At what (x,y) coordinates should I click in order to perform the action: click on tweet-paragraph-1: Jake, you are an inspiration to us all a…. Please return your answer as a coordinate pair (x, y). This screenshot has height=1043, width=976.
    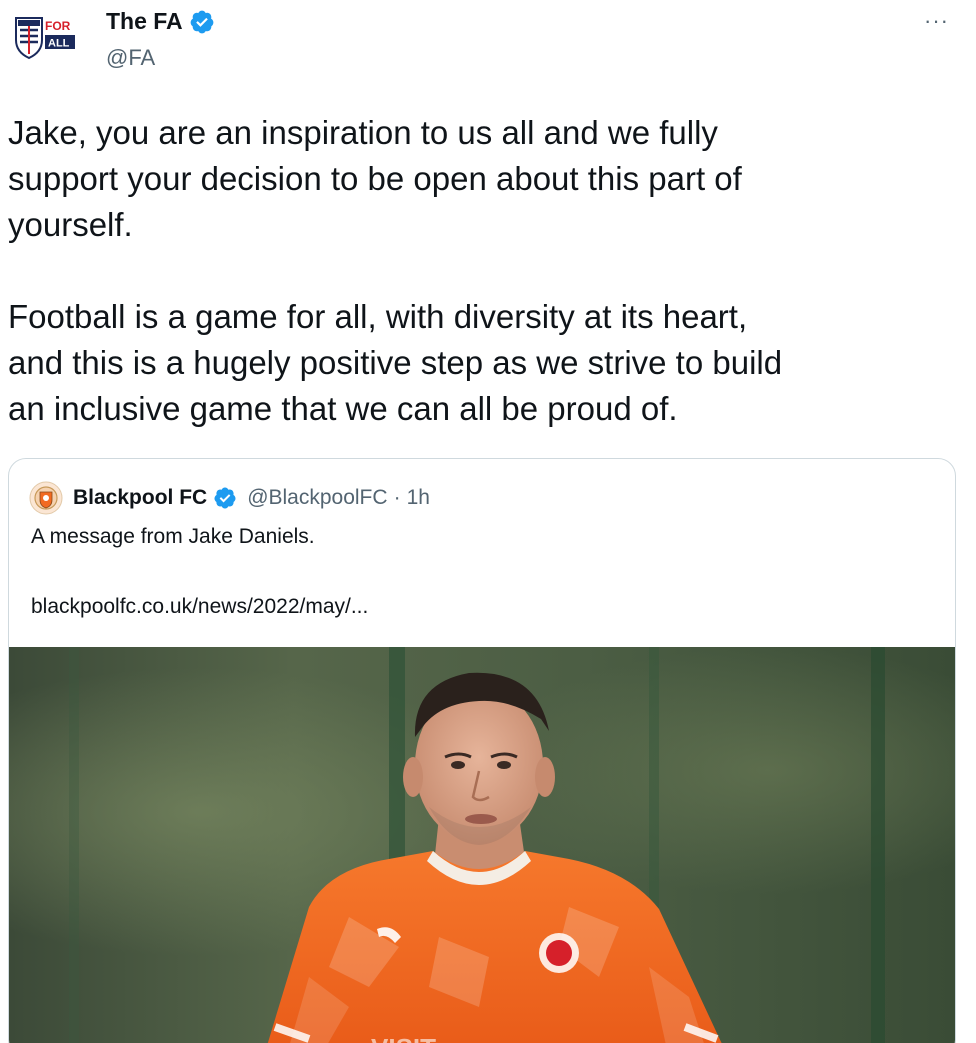
    Looking at the image, I should click on (375, 178).